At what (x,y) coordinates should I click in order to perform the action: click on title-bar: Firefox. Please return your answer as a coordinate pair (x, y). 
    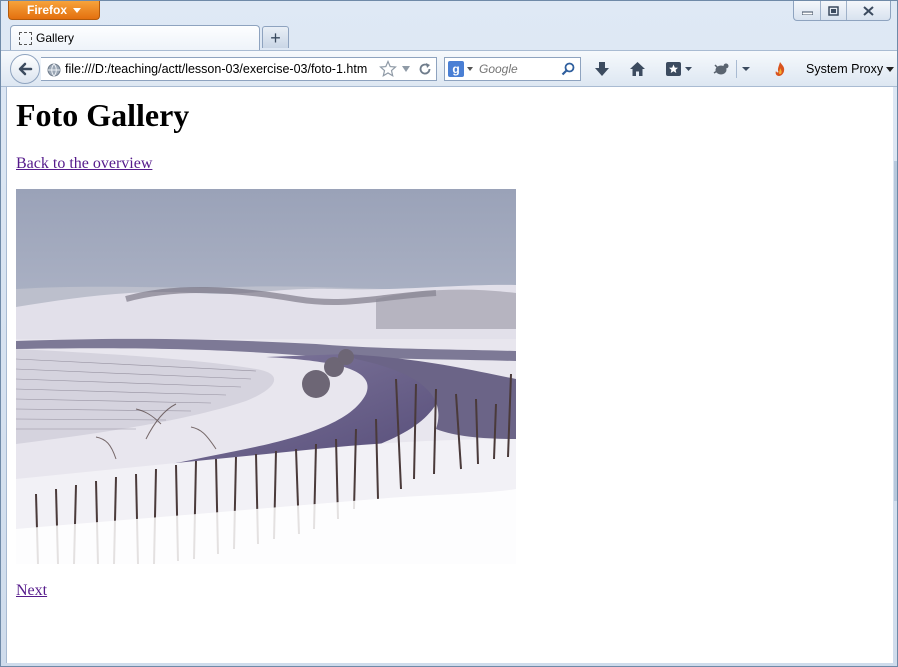
    Looking at the image, I should click on (449, 12).